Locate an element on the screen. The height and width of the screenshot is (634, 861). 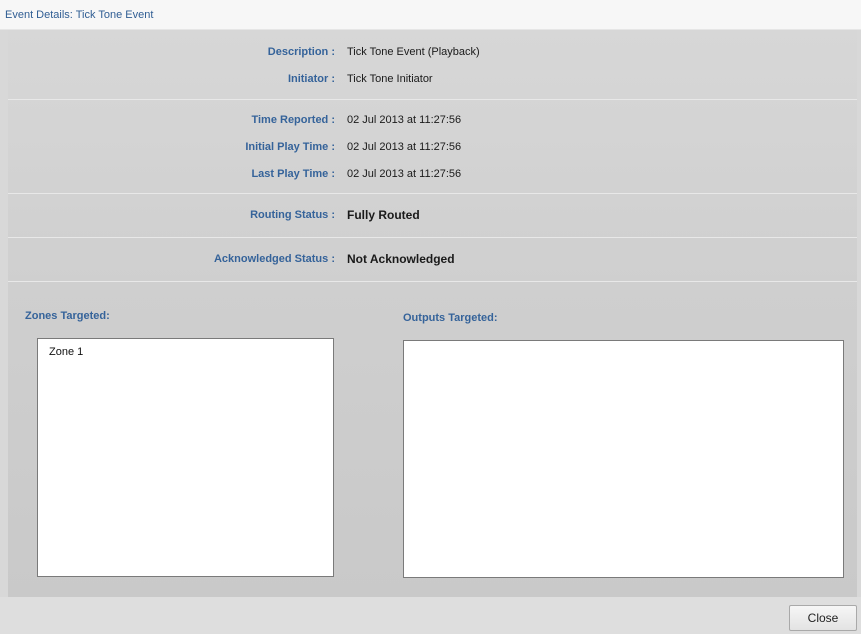
initiator-label: Initiator : is located at coordinates (311, 79).